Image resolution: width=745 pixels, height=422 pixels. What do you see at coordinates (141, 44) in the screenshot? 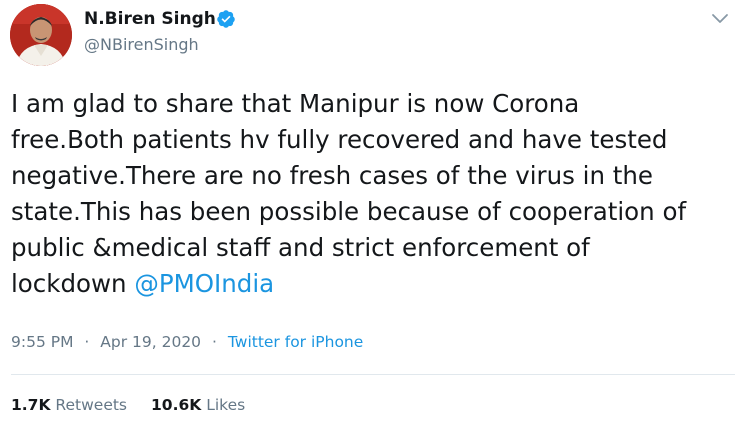
I see `author-handle: @NBirenSingh` at bounding box center [141, 44].